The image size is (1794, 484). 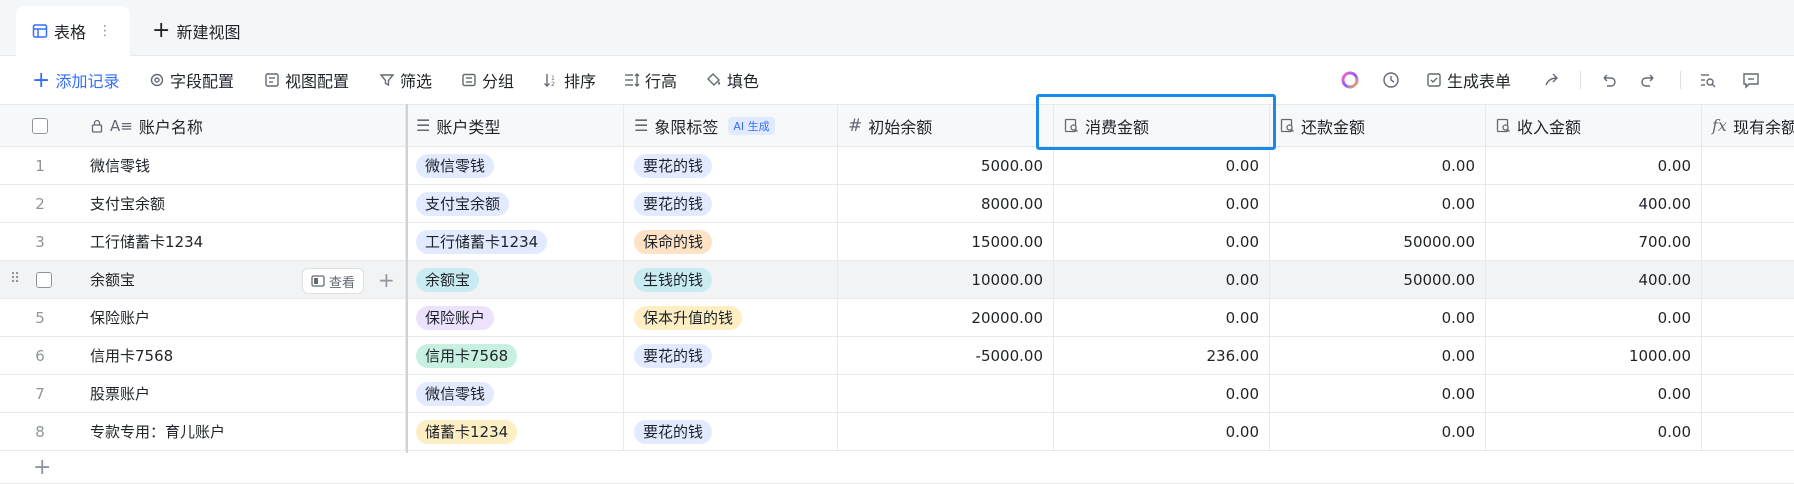 I want to click on view-record-button: 查看, so click(x=333, y=281).